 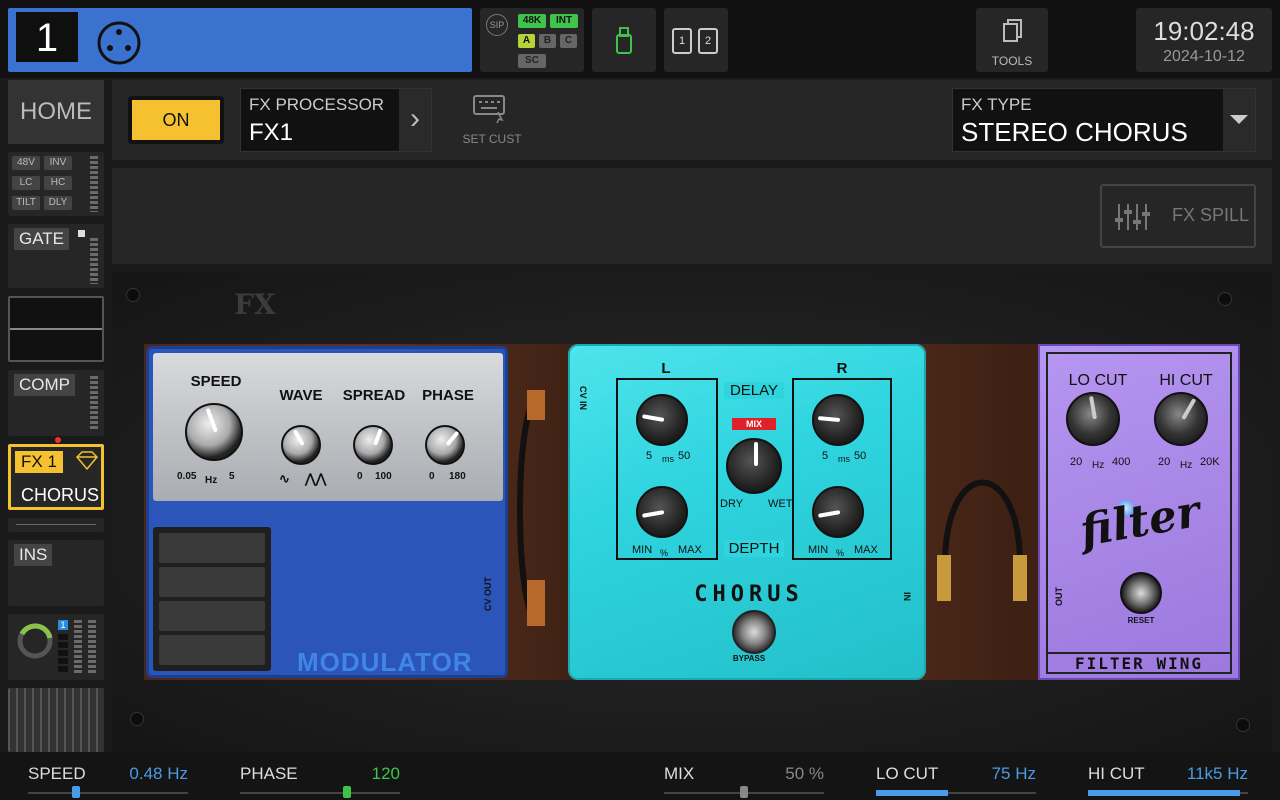 I want to click on eq-block, so click(x=56, y=329).